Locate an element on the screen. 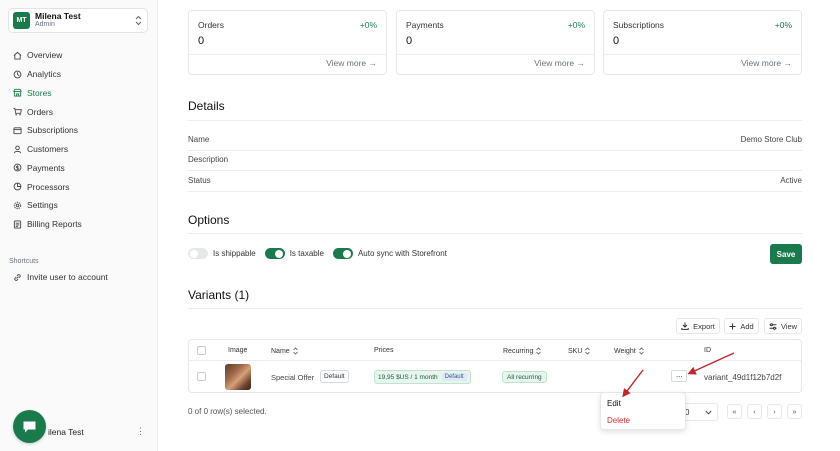  org-switcher: MT Milena Test Admin is located at coordinates (78, 20).